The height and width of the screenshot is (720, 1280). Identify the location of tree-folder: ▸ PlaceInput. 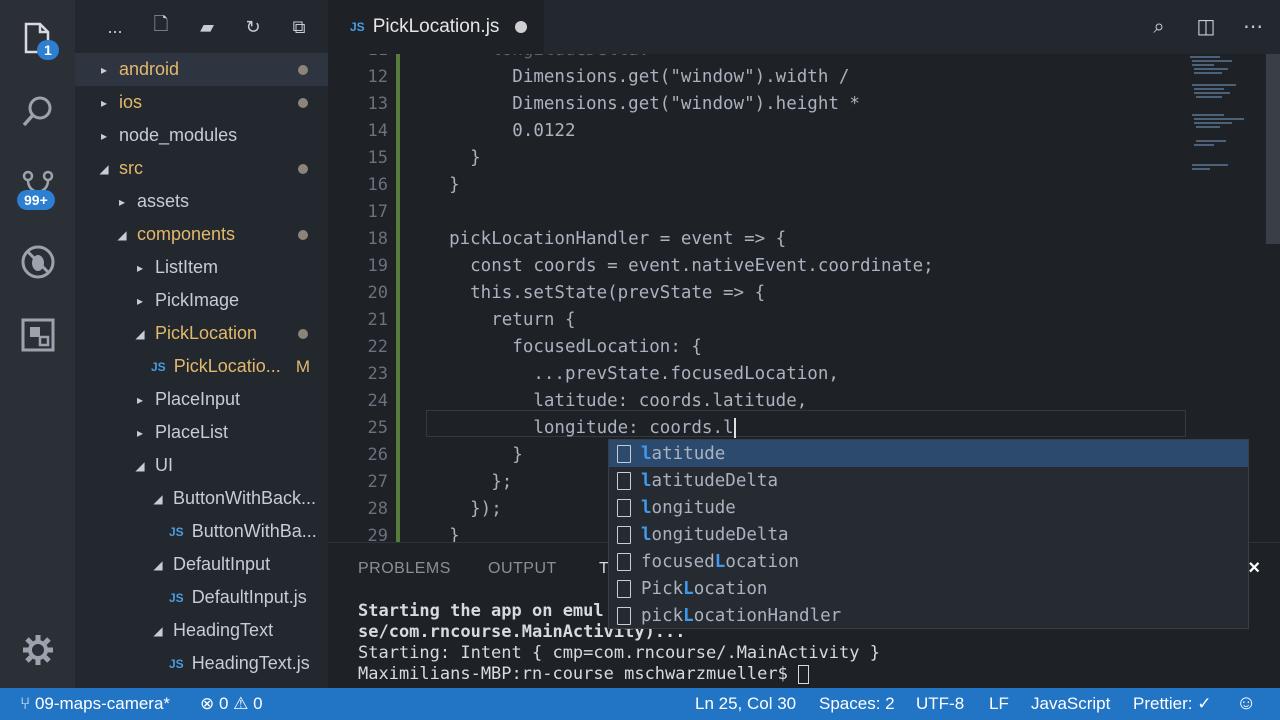
(201, 399).